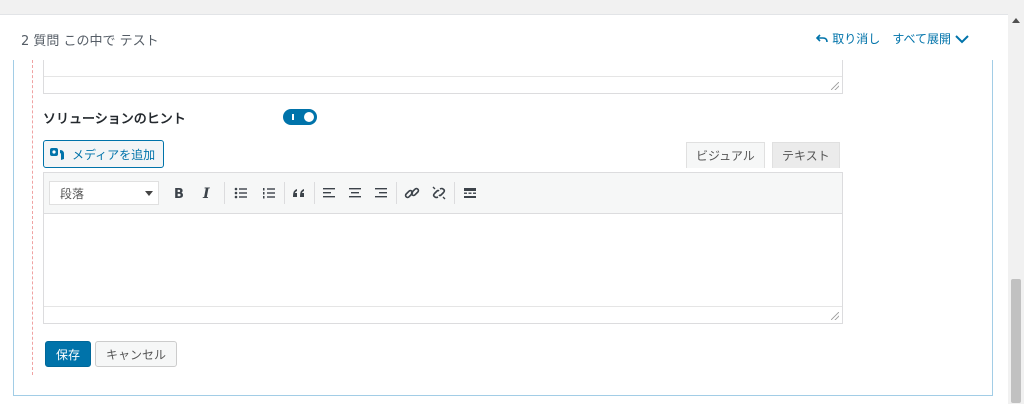 Image resolution: width=1024 pixels, height=404 pixels. I want to click on add-media-button: メディアを追加, so click(104, 154).